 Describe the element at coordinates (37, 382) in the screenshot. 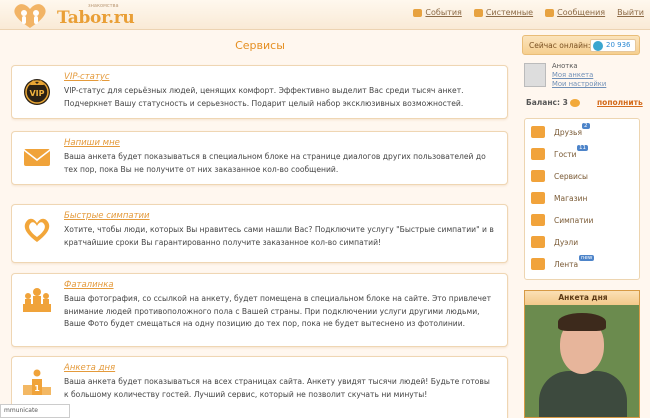

I see `podium-icon: 1` at that location.